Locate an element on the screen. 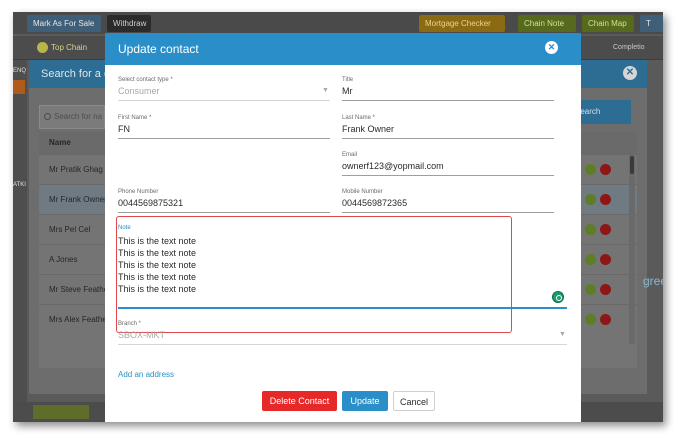  panel-title: Search for a c is located at coordinates (75, 74).